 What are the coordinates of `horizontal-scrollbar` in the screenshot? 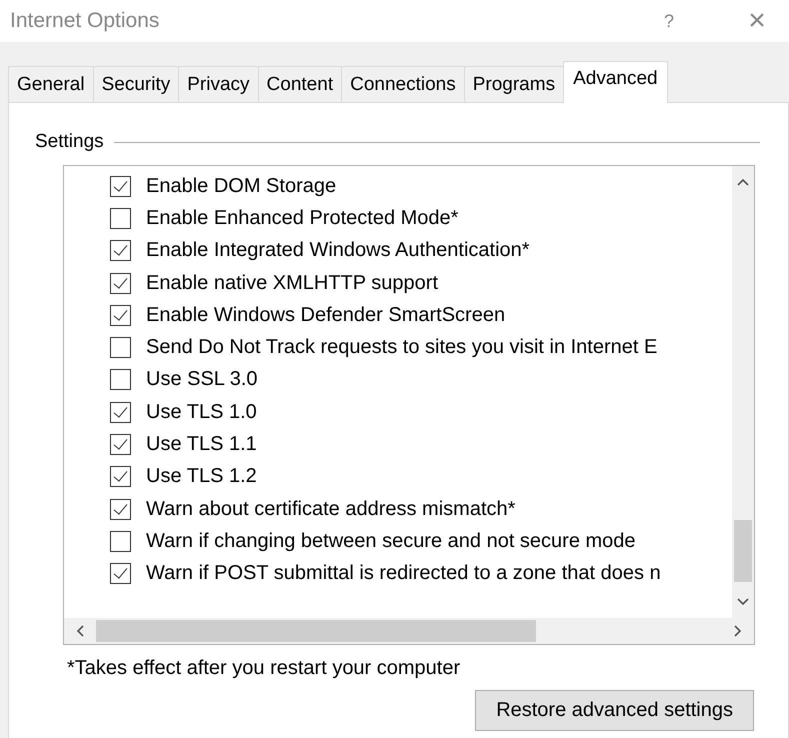 It's located at (409, 631).